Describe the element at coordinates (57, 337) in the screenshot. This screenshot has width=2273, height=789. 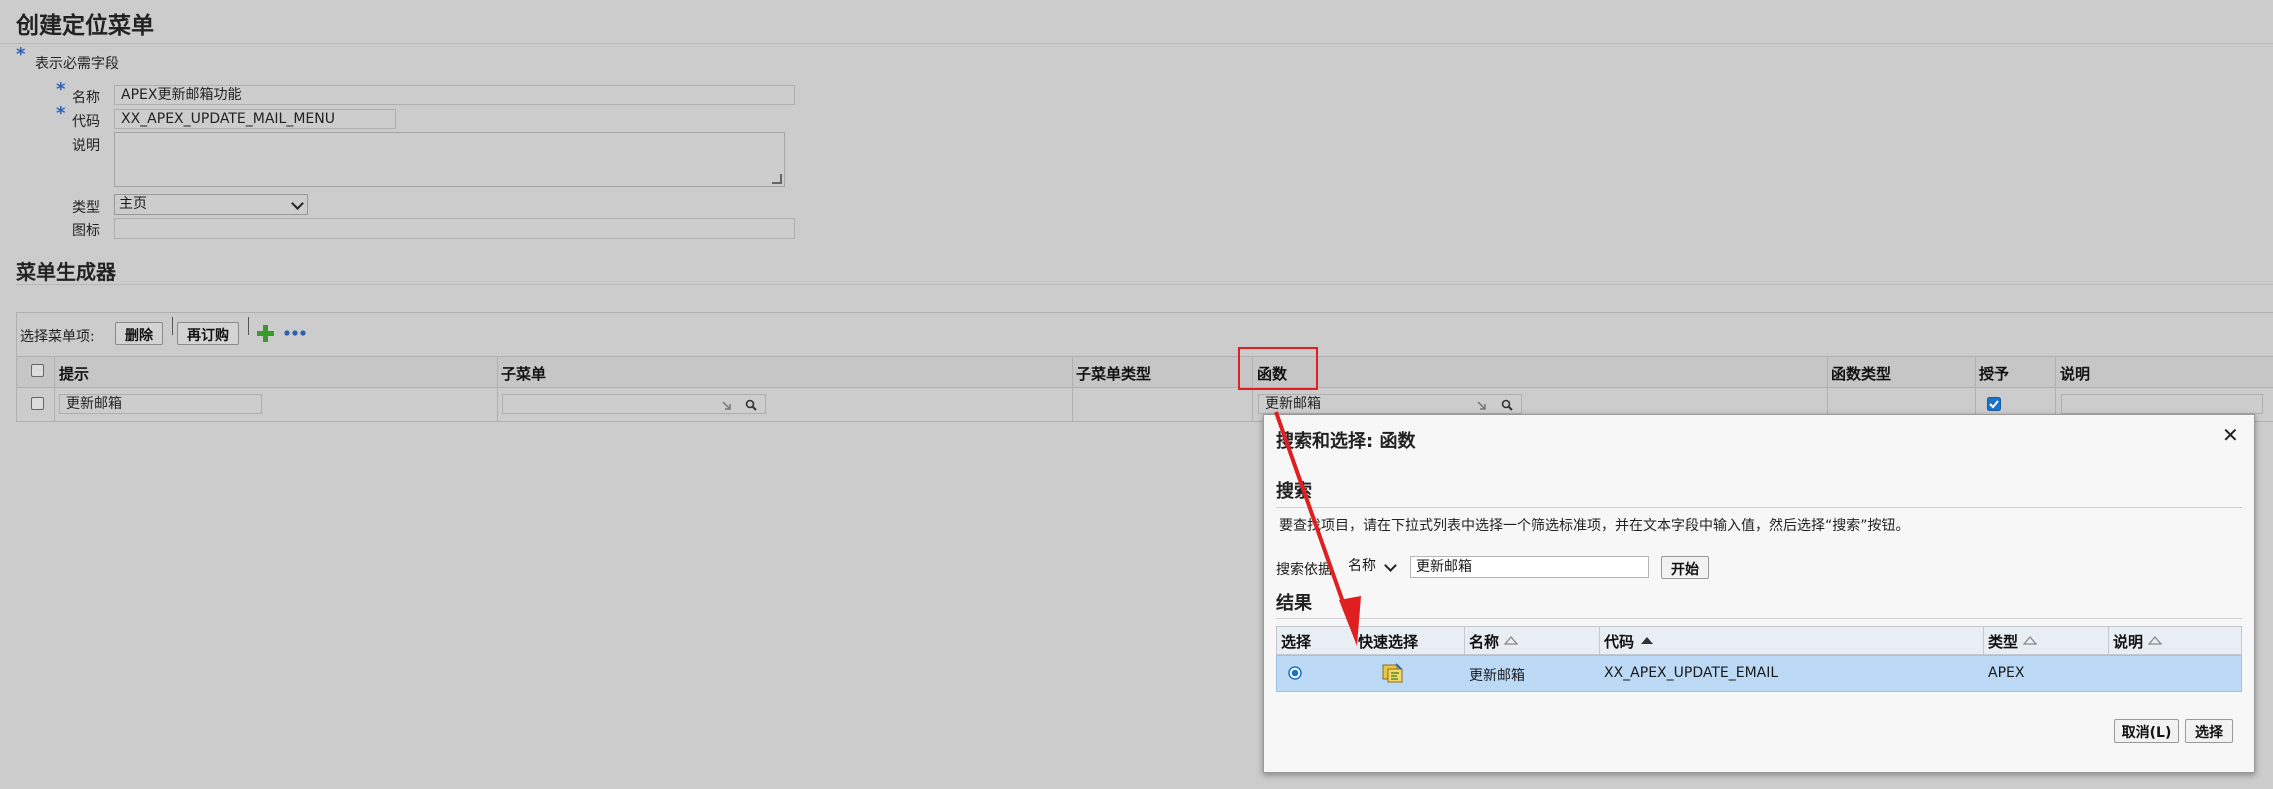
I see `select-menu-item-label: 选择菜单项:` at that location.